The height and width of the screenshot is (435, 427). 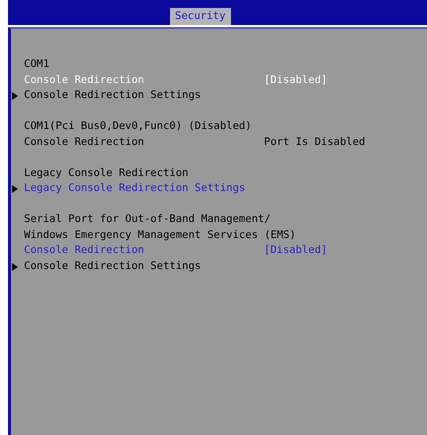 What do you see at coordinates (106, 173) in the screenshot?
I see `section-heading: Legacy Console Redirection` at bounding box center [106, 173].